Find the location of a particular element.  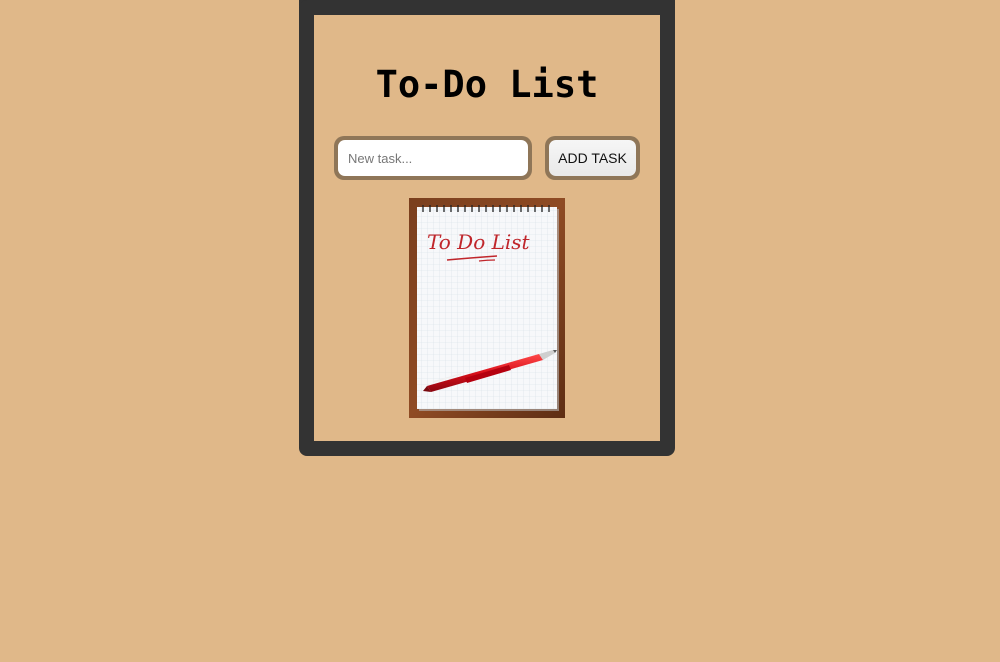

new-task-input is located at coordinates (433, 158).